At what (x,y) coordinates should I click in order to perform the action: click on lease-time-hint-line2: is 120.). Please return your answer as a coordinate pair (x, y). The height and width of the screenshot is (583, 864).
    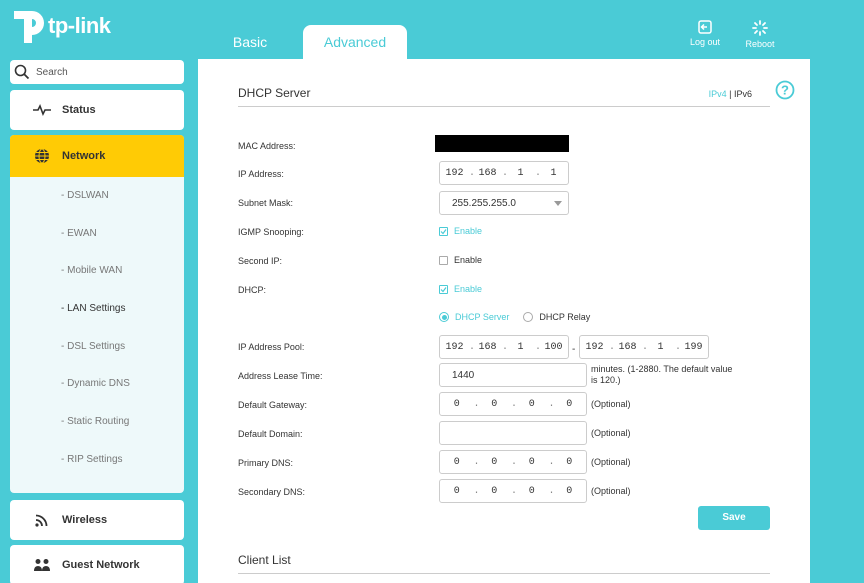
    Looking at the image, I should click on (606, 380).